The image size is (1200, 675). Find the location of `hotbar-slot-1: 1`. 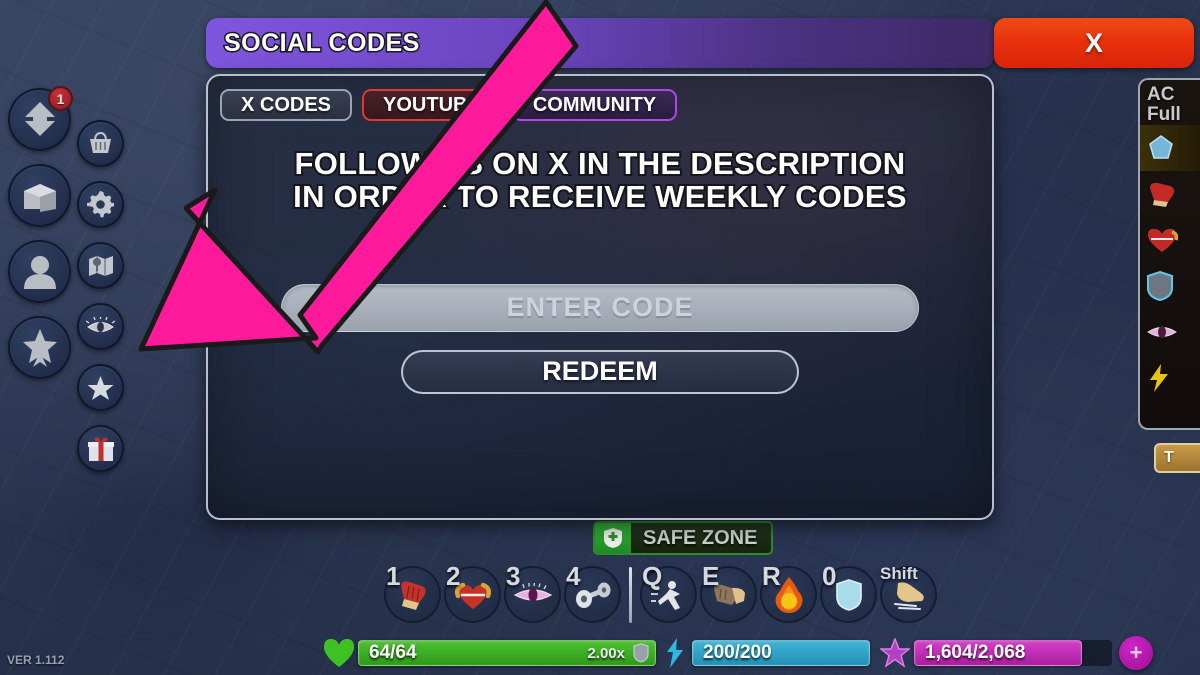

hotbar-slot-1: 1 is located at coordinates (412, 592).